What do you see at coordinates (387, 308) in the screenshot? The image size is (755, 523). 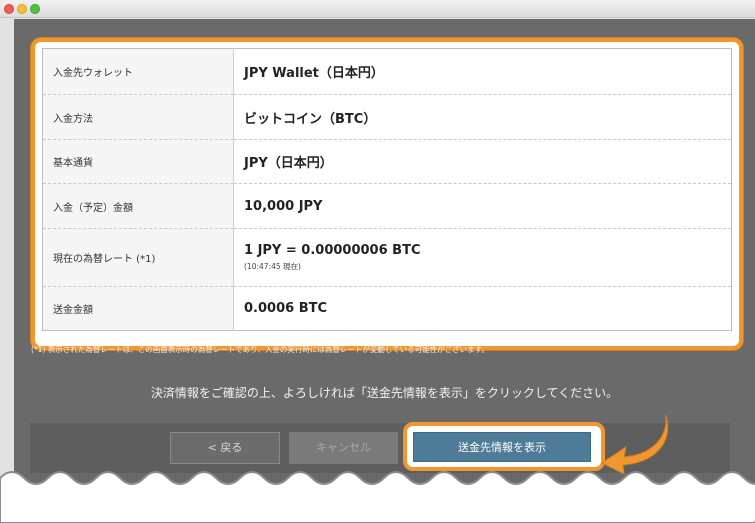 I see `table-row: 送金金額 0.0006 BTC` at bounding box center [387, 308].